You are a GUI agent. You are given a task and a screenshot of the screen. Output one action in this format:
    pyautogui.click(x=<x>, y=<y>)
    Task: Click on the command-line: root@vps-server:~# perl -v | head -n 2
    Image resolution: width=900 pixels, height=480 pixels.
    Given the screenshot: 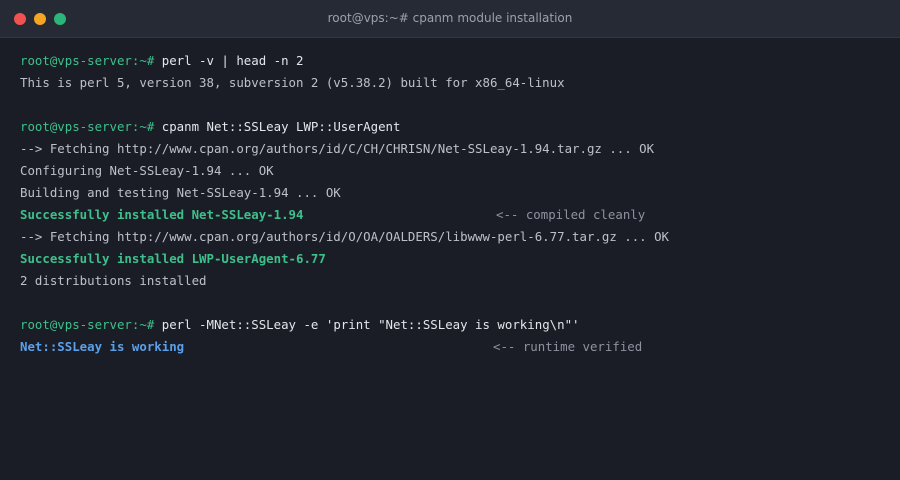 What is the action you would take?
    pyautogui.click(x=450, y=61)
    